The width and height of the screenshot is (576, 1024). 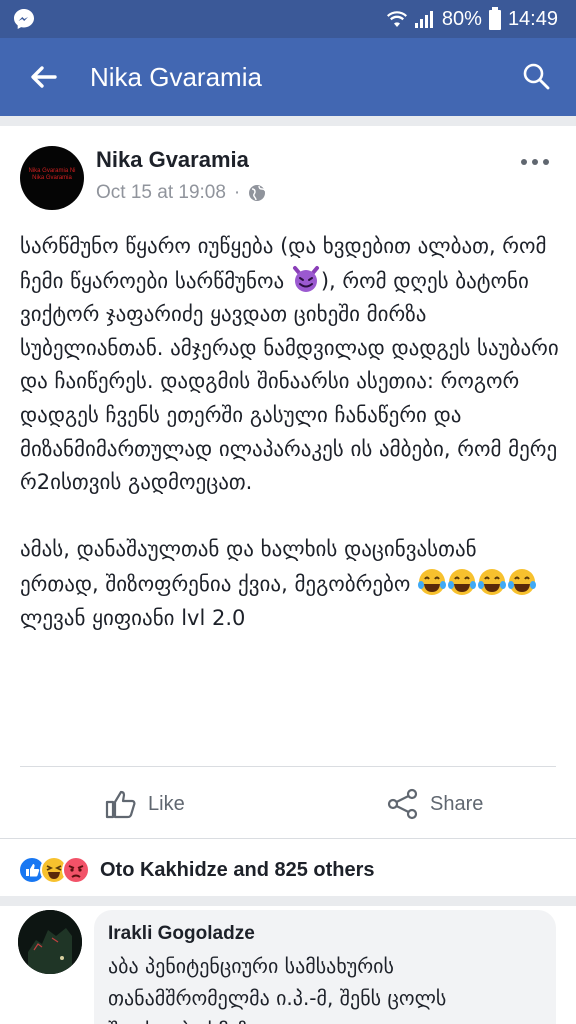 What do you see at coordinates (532, 18) in the screenshot?
I see `clock: 14:49` at bounding box center [532, 18].